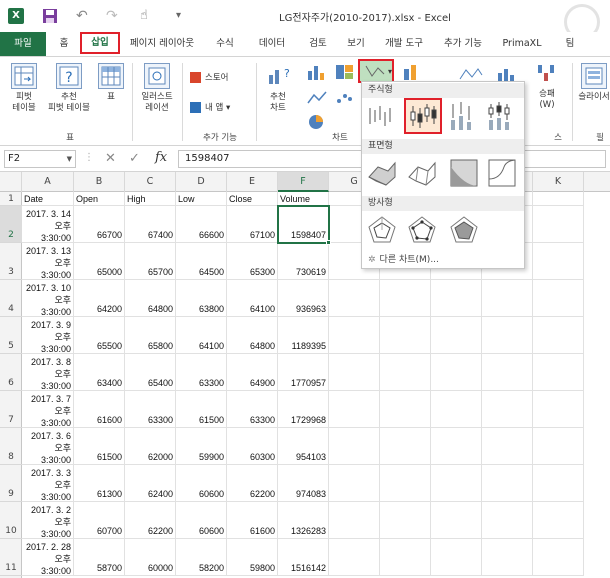 The width and height of the screenshot is (610, 578). Describe the element at coordinates (150, 298) in the screenshot. I see `high-cell: 64800` at that location.